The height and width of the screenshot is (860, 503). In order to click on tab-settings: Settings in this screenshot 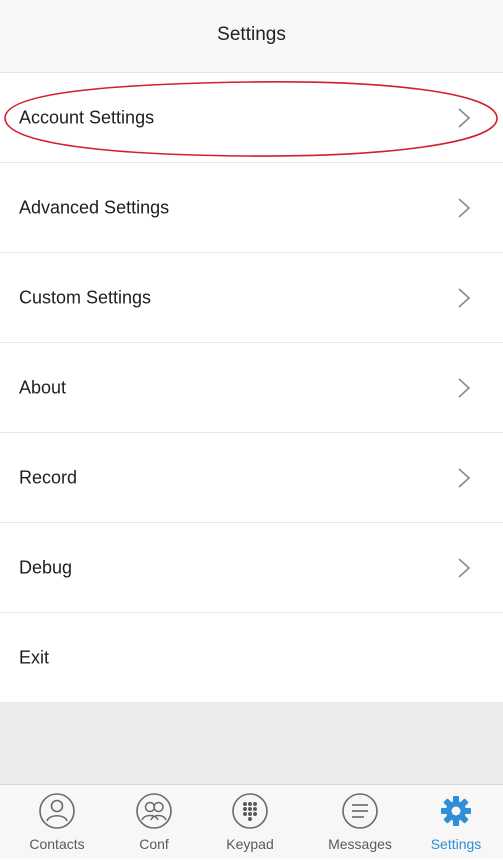, I will do `click(456, 822)`.